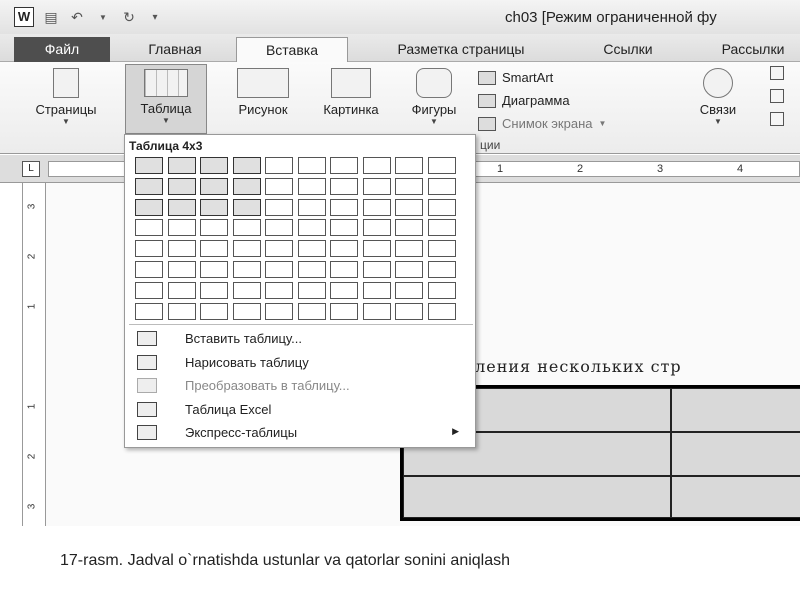 This screenshot has width=800, height=600. What do you see at coordinates (24, 17) in the screenshot?
I see `word-app-icon: W` at bounding box center [24, 17].